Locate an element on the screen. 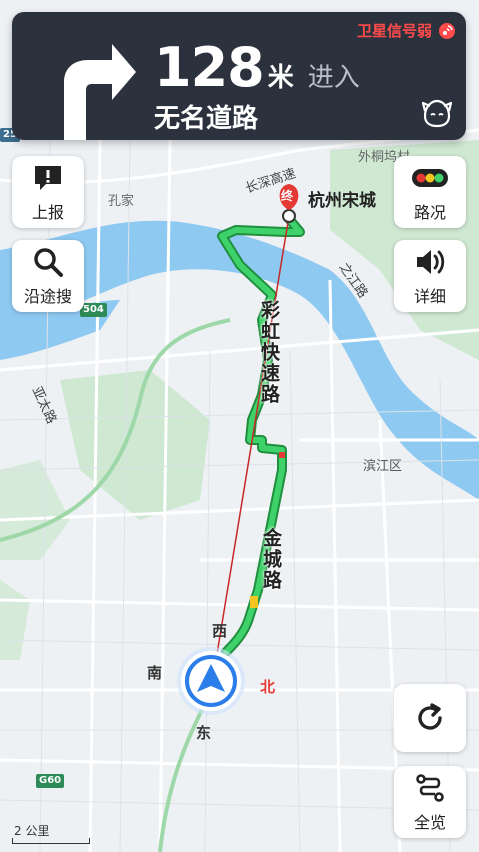 This screenshot has height=852, width=479. compass-east: 东 is located at coordinates (204, 733).